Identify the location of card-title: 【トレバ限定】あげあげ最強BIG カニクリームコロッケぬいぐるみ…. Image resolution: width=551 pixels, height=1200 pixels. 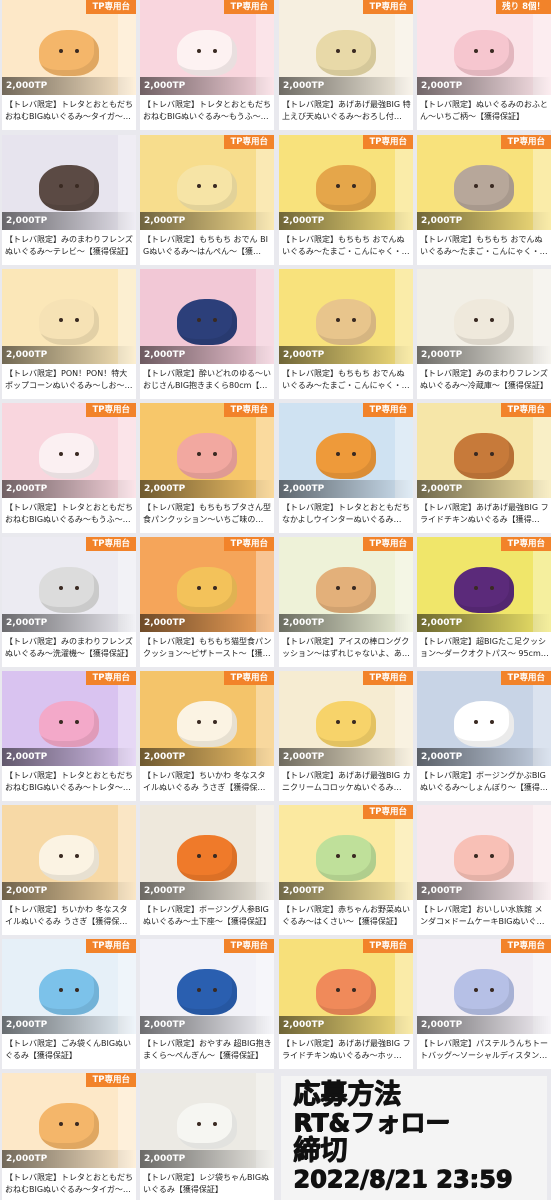
(347, 784).